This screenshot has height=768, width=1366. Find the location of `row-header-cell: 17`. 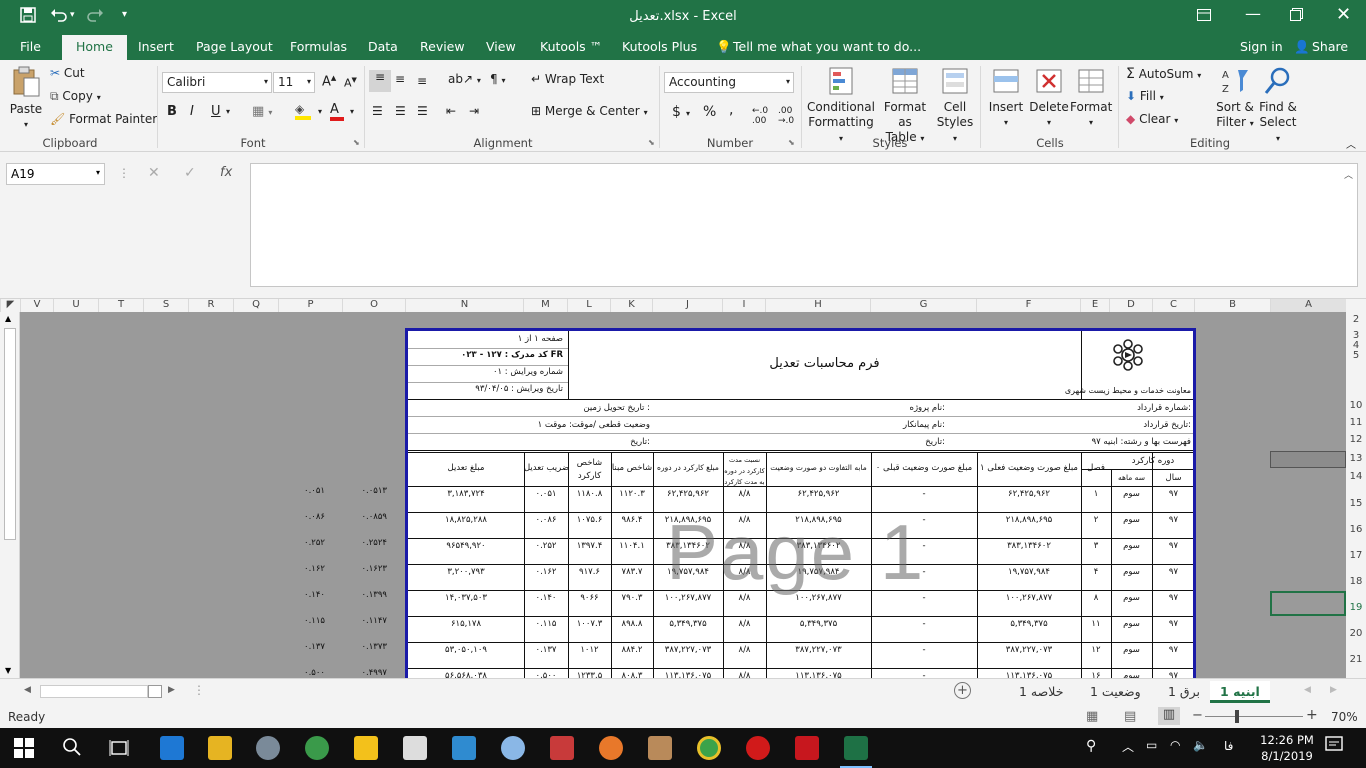

row-header-cell: 17 is located at coordinates (1356, 555).